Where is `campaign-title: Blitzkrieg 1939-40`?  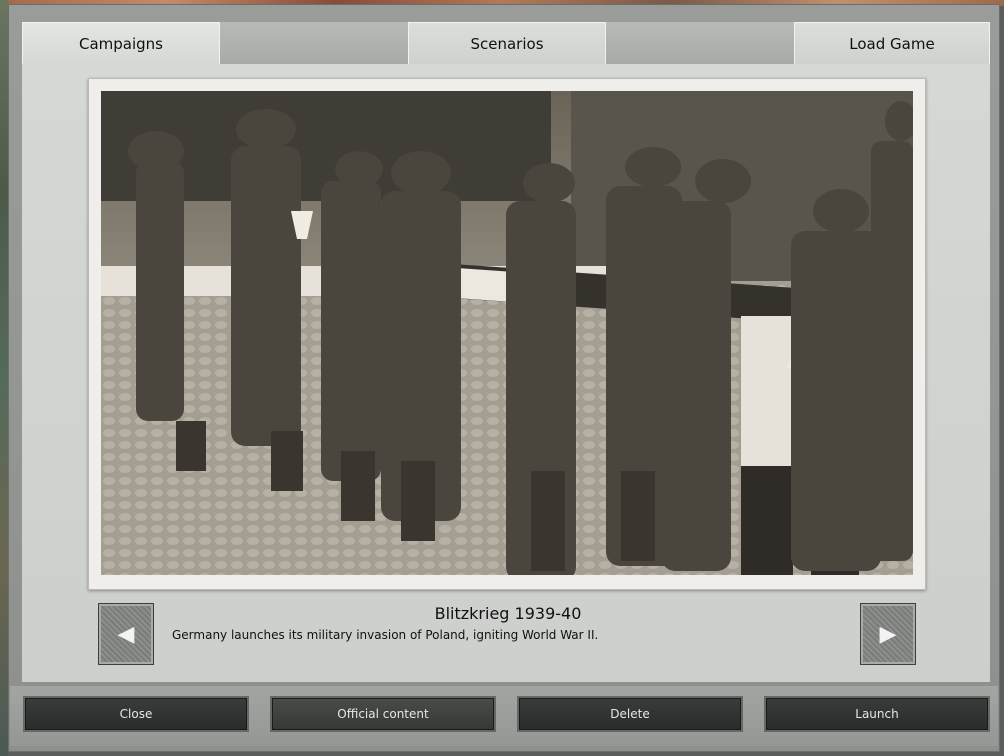 campaign-title: Blitzkrieg 1939-40 is located at coordinates (508, 613).